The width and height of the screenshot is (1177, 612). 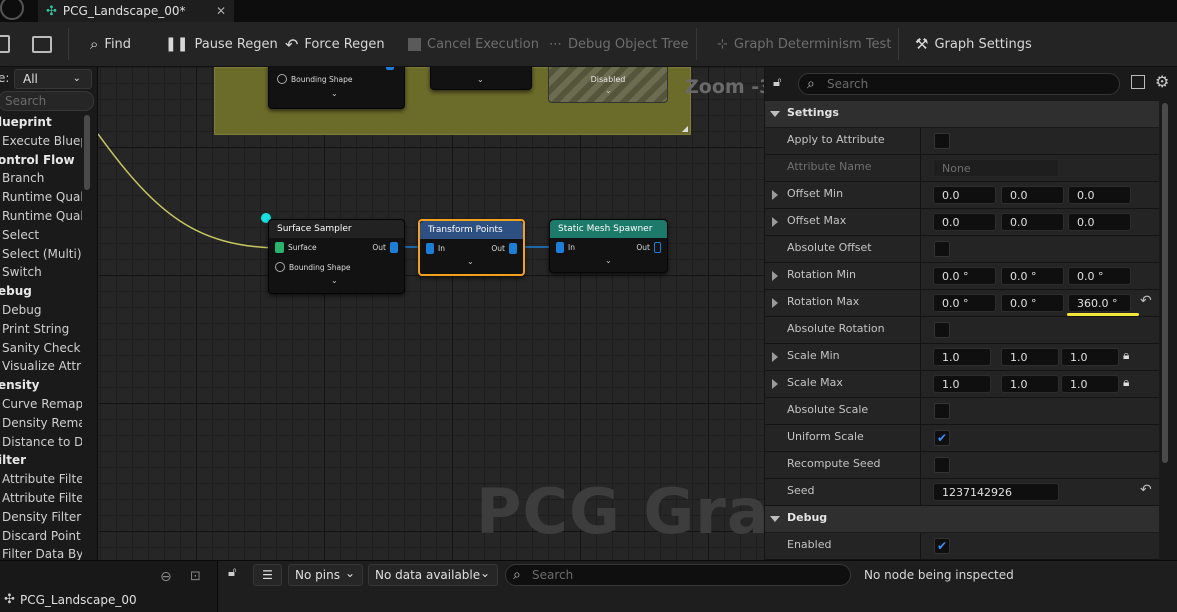 I want to click on rotation-max-y-field: 0.0 °, so click(x=1032, y=303).